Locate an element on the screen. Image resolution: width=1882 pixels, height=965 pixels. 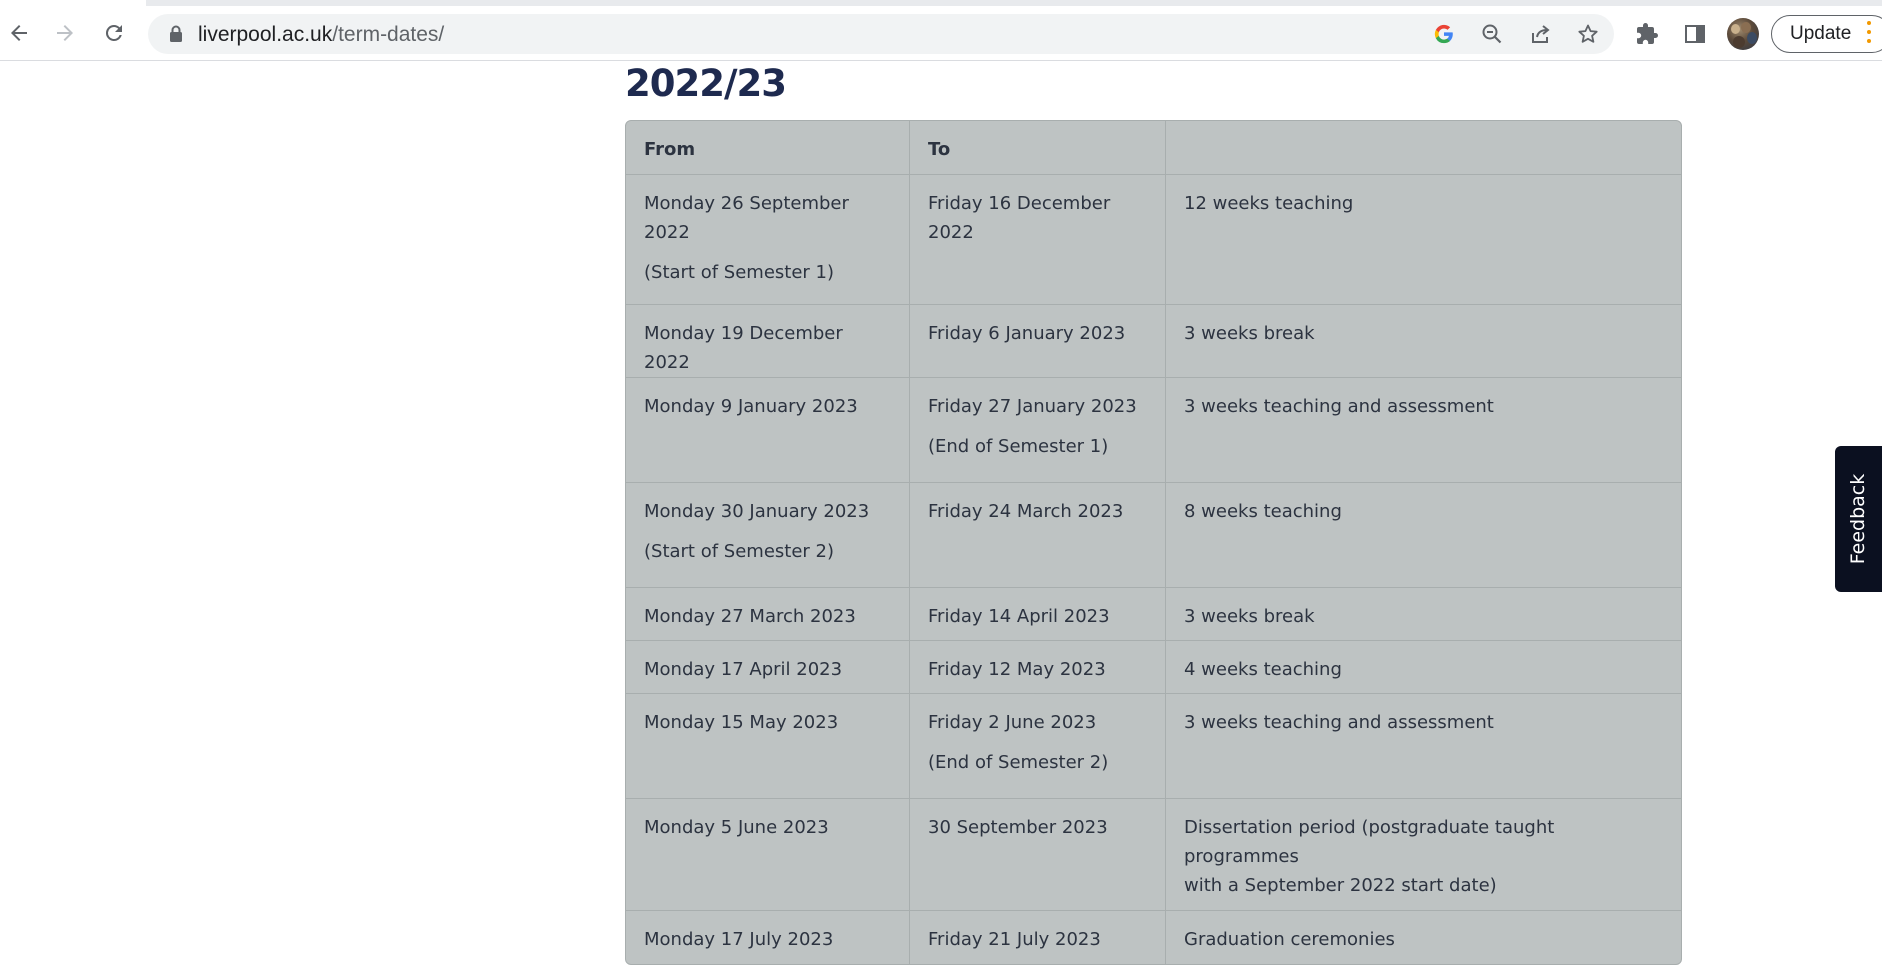
cell-from-text: Monday 15 May 2023 is located at coordinates (741, 722).